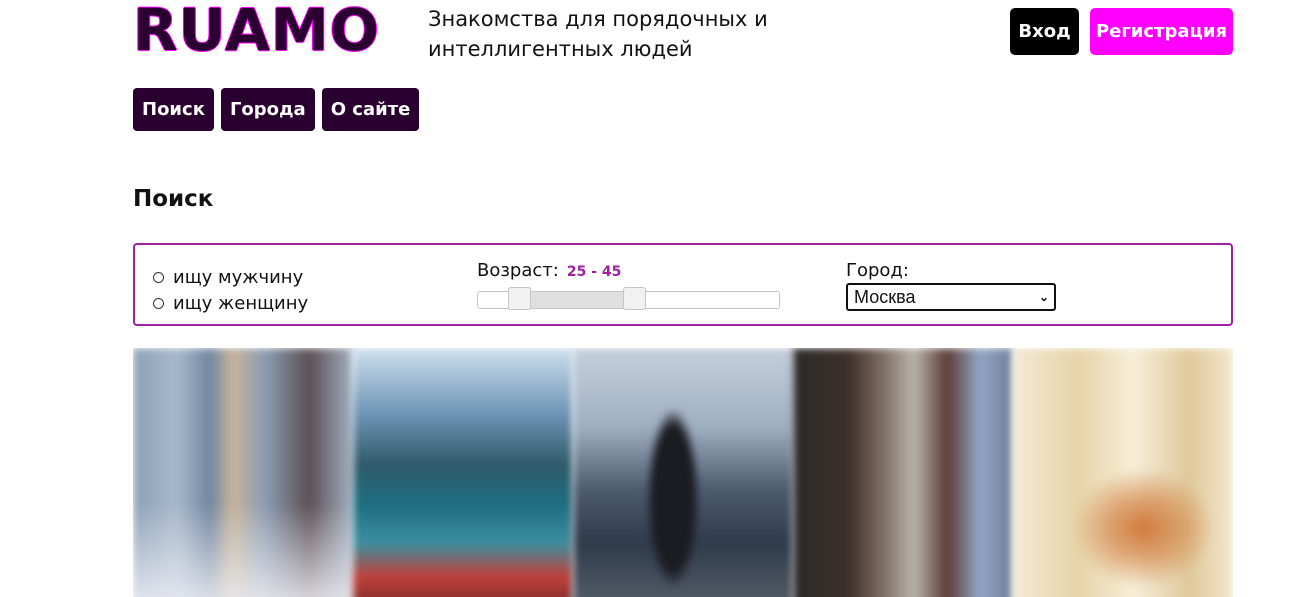 The height and width of the screenshot is (597, 1301). I want to click on login-button: Вход, so click(1044, 31).